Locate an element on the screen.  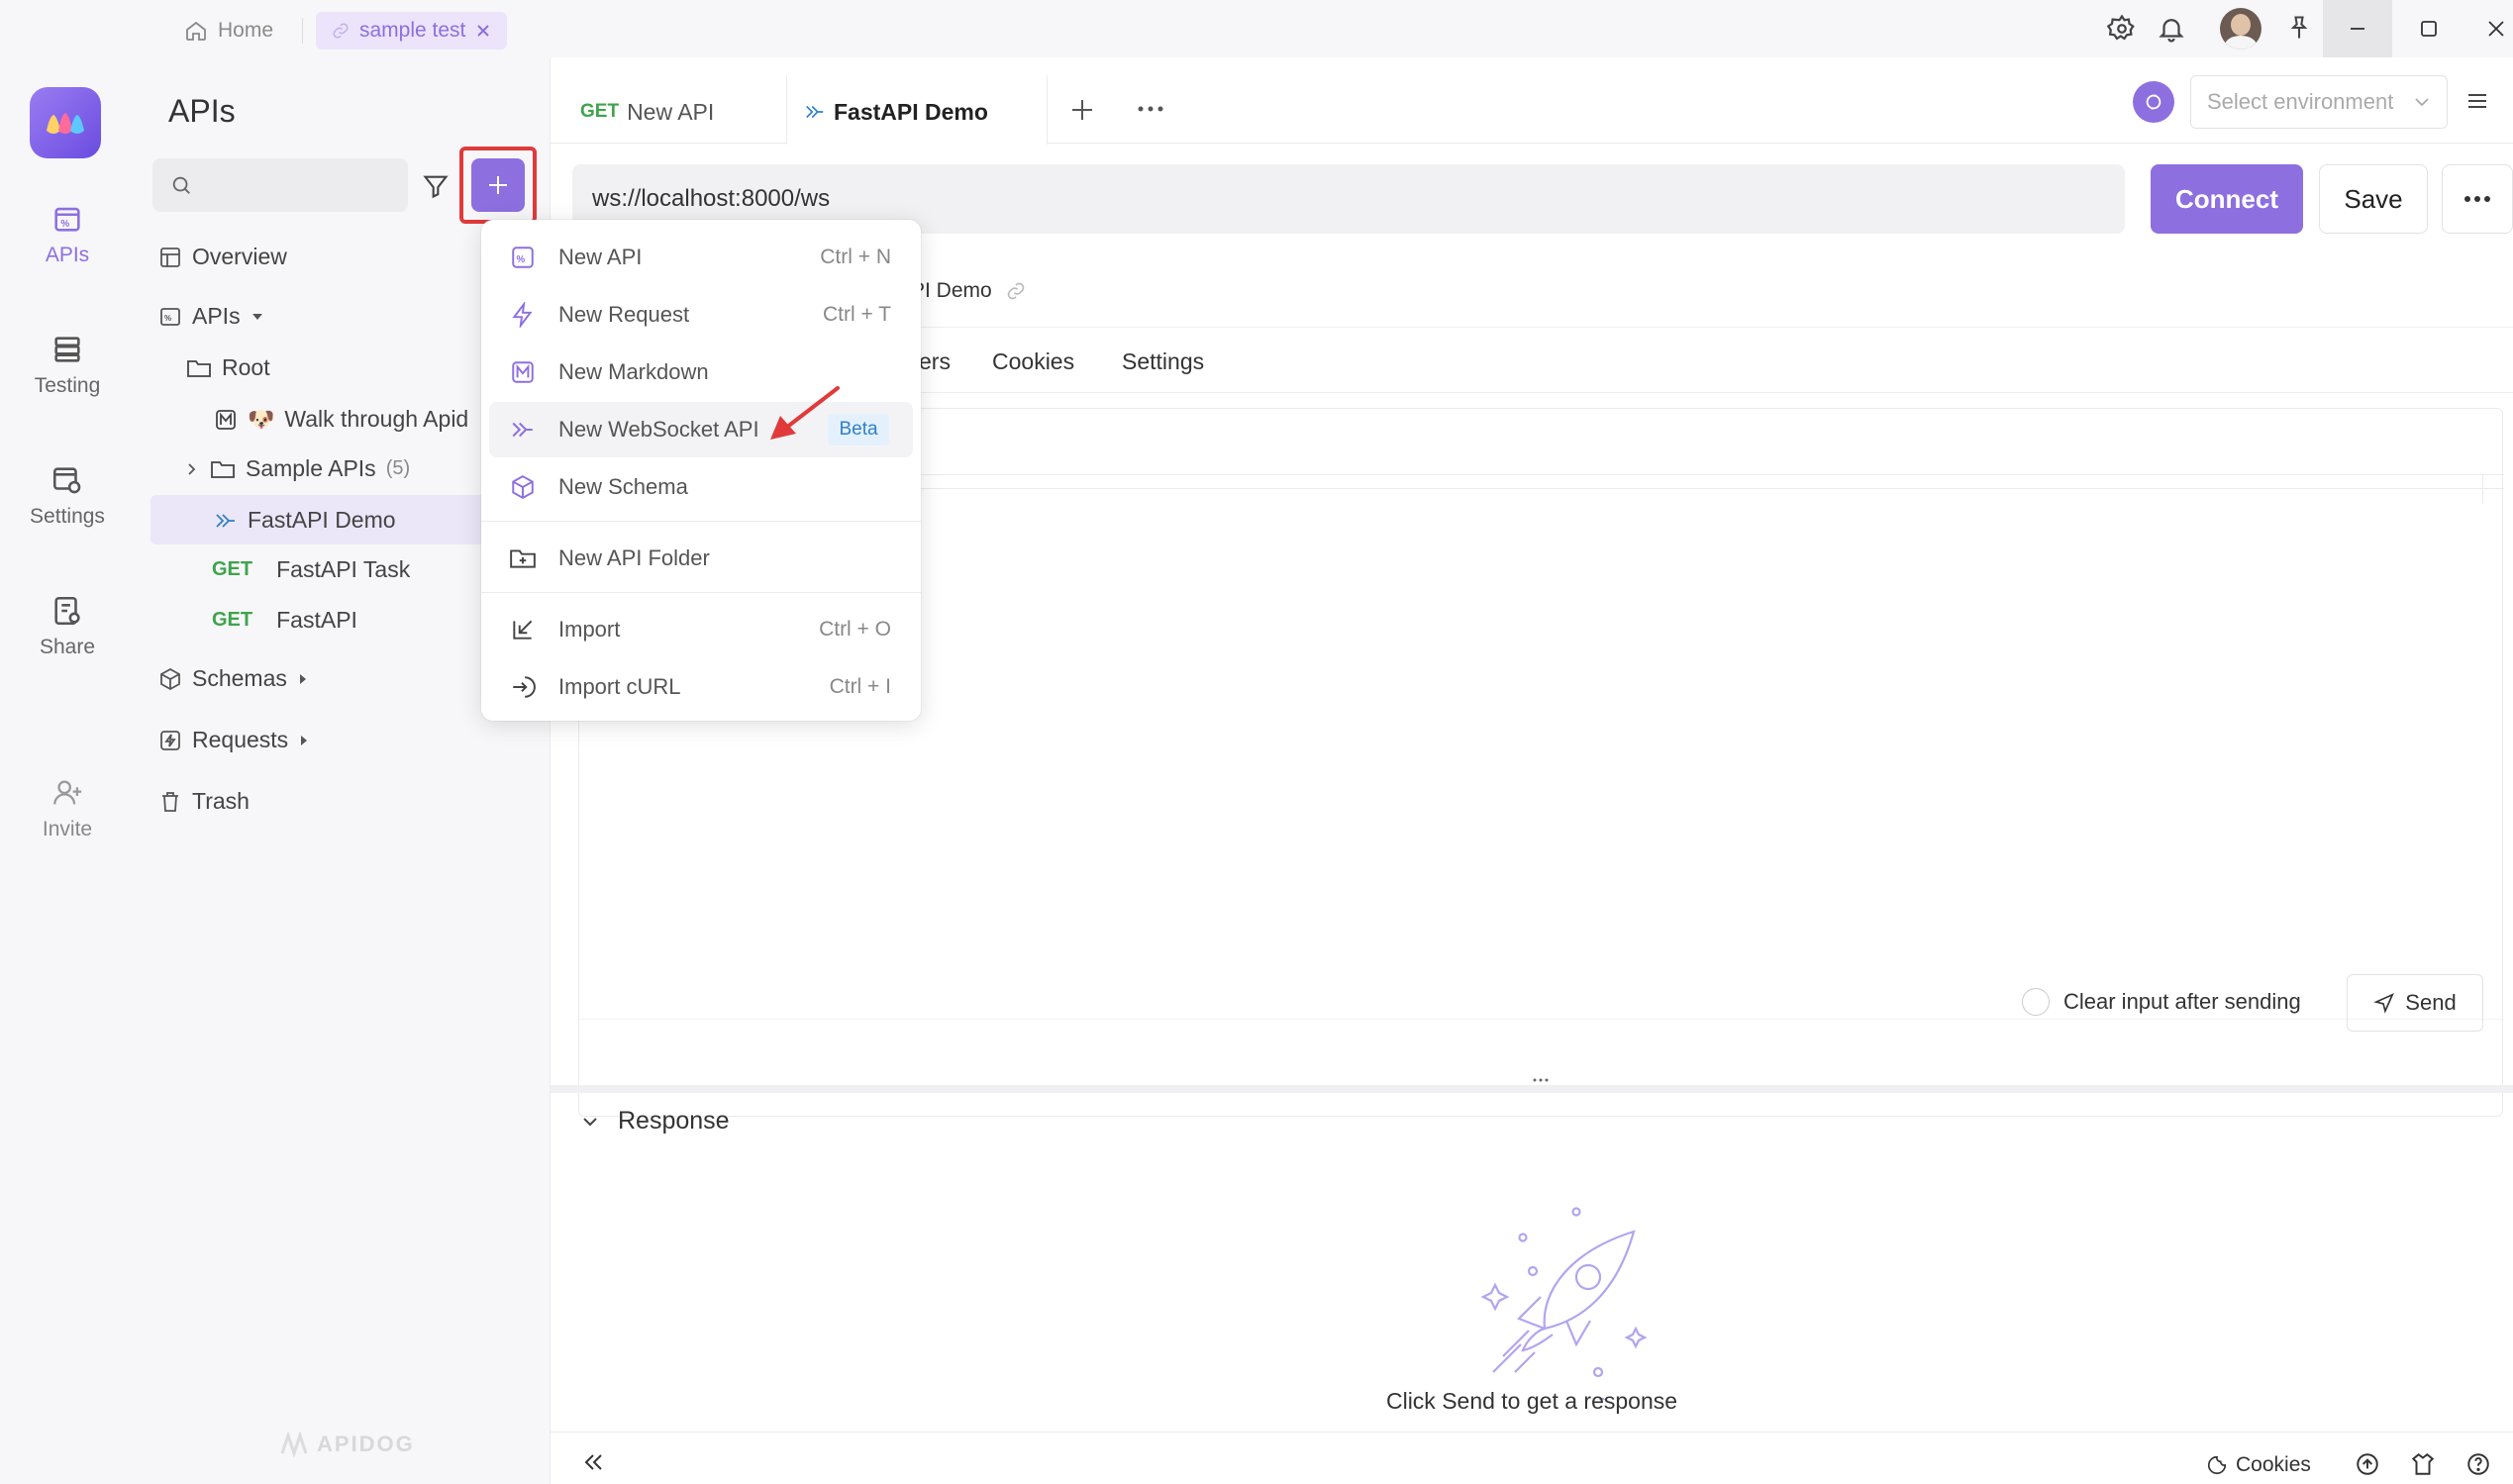
rail-testing: Testing is located at coordinates (68, 365).